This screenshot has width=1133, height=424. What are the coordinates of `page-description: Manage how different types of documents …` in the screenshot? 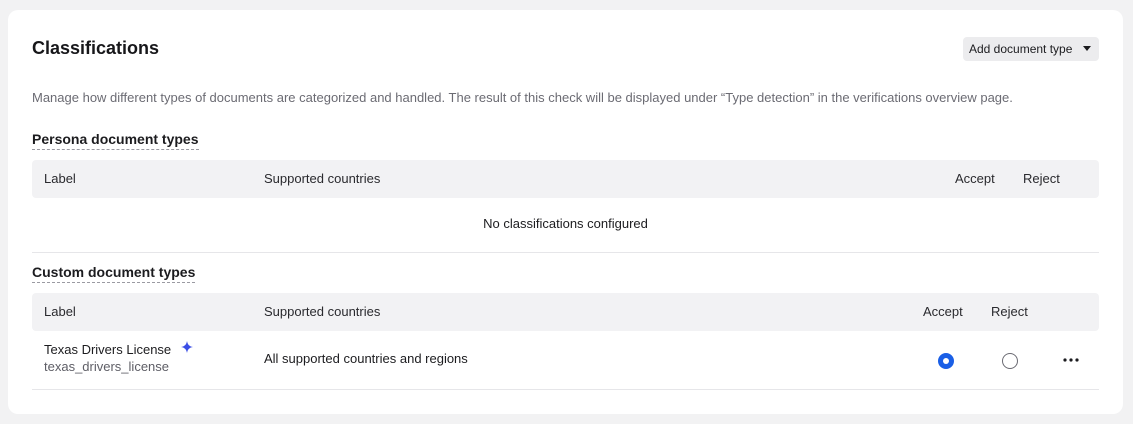 It's located at (522, 97).